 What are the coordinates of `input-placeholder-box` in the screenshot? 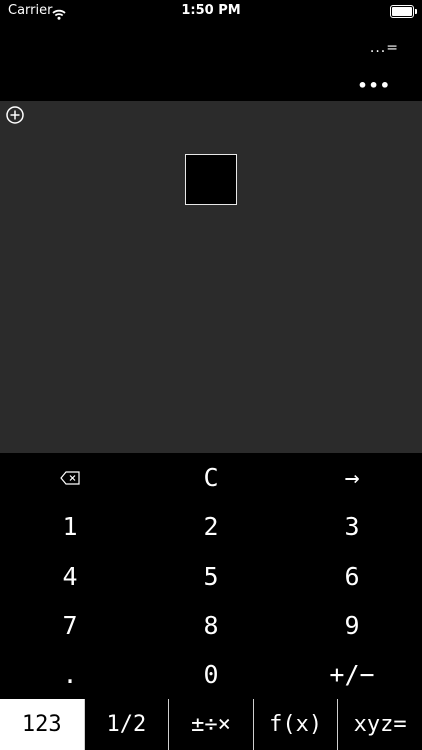 It's located at (211, 179).